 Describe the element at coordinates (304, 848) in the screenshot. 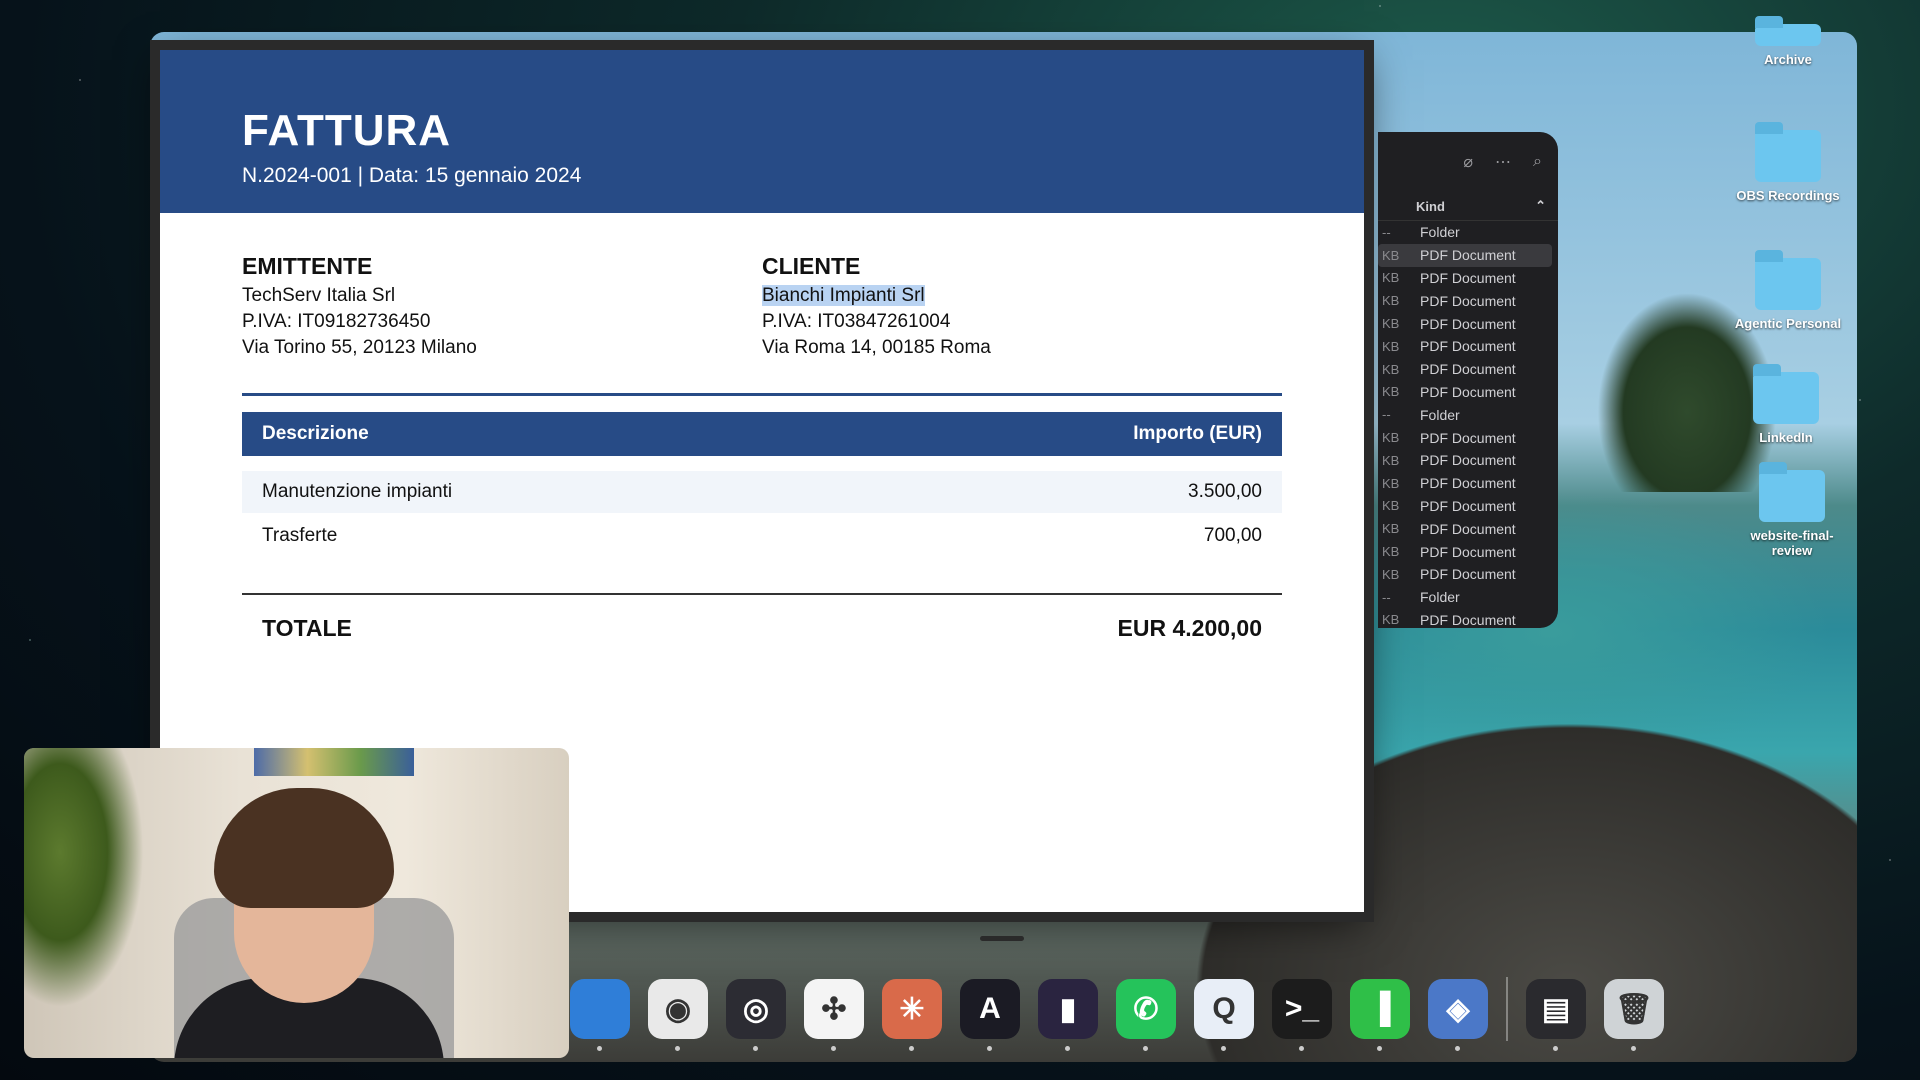

I see `person-hair` at that location.